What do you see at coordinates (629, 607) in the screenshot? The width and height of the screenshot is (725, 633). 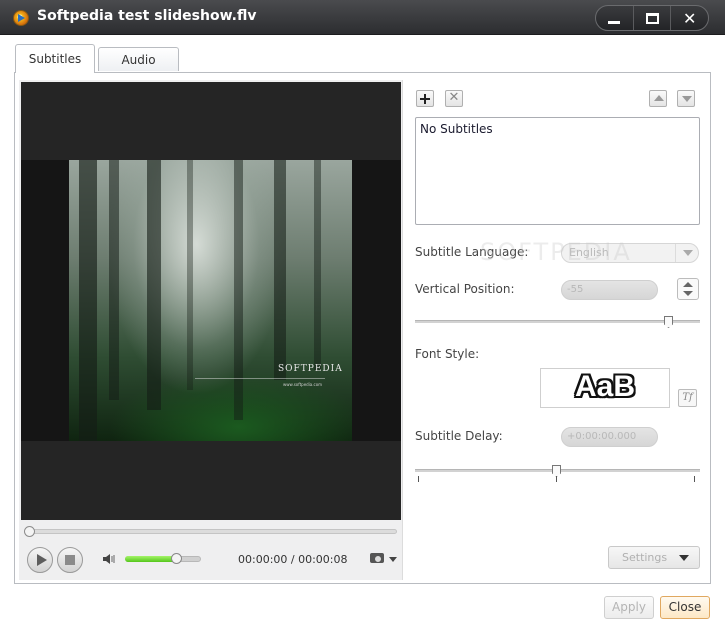 I see `apply-button: Apply` at bounding box center [629, 607].